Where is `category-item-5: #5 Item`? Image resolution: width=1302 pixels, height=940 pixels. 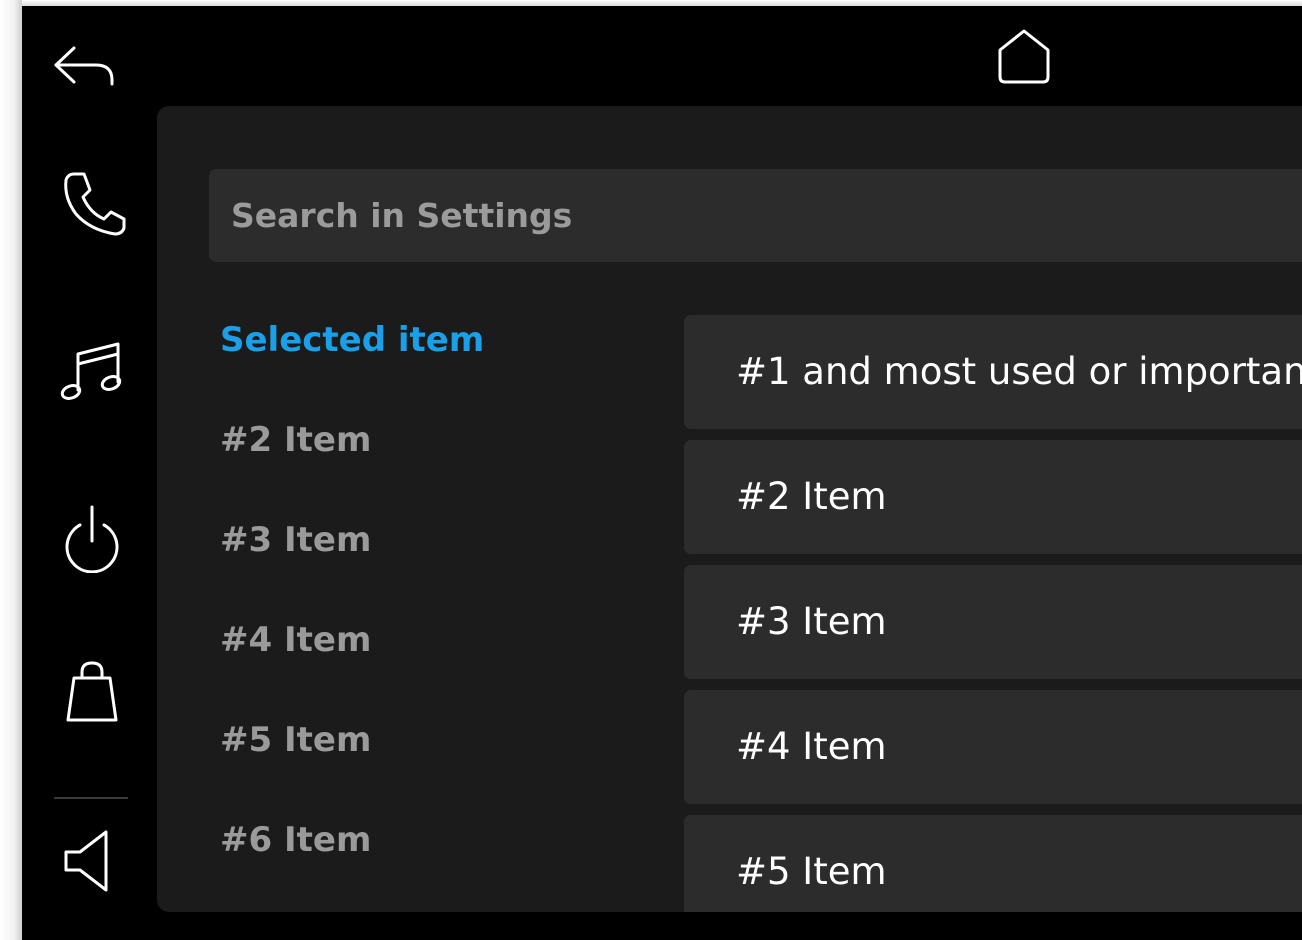
category-item-5: #5 Item is located at coordinates (295, 740).